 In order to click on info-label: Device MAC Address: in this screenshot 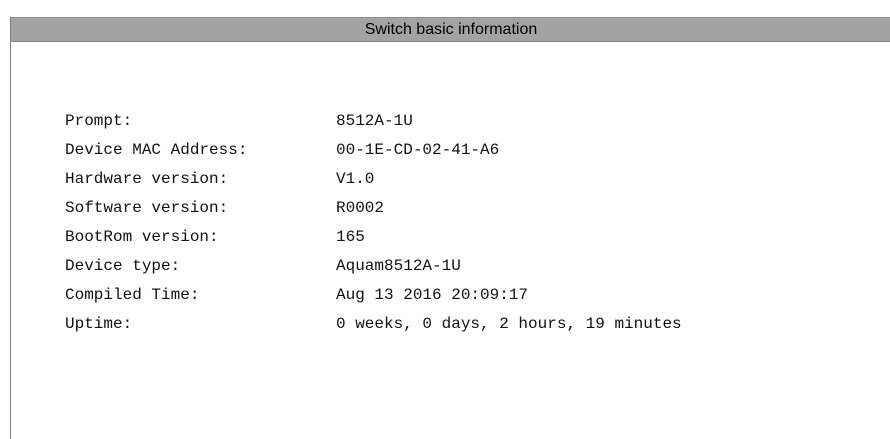, I will do `click(156, 150)`.